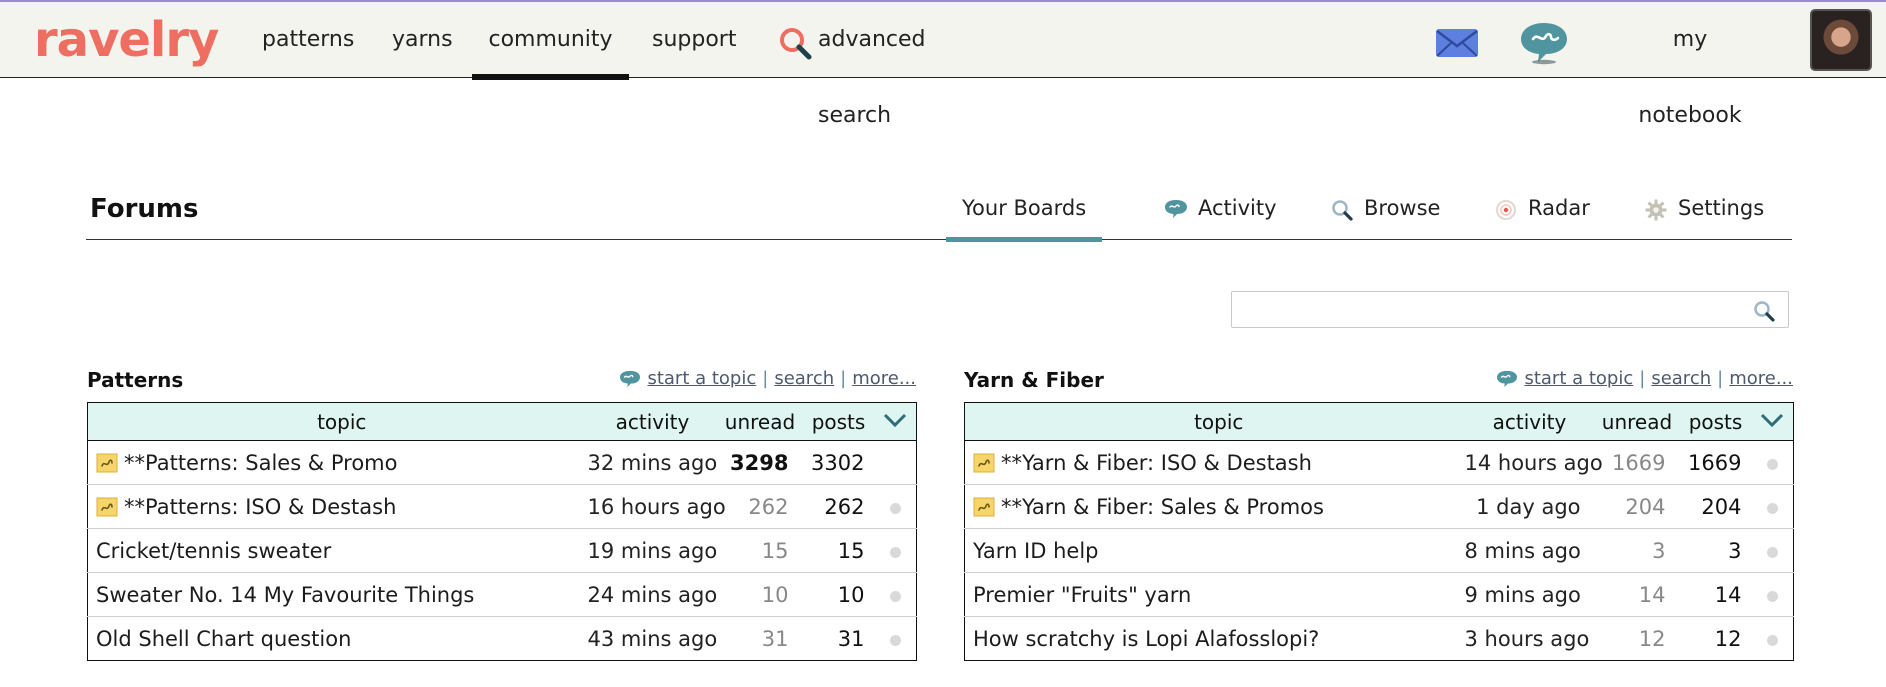 Image resolution: width=1886 pixels, height=687 pixels. I want to click on ravelry-logo: ravelry, so click(126, 40).